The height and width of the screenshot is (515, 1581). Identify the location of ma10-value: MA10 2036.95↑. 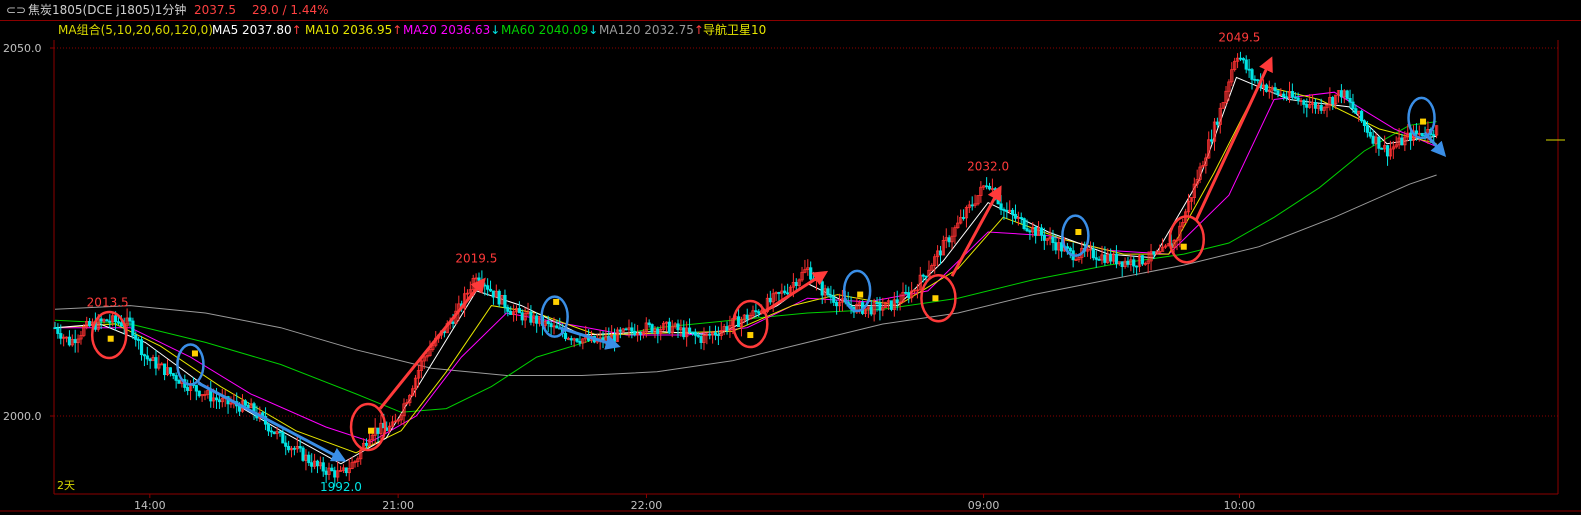
(354, 30).